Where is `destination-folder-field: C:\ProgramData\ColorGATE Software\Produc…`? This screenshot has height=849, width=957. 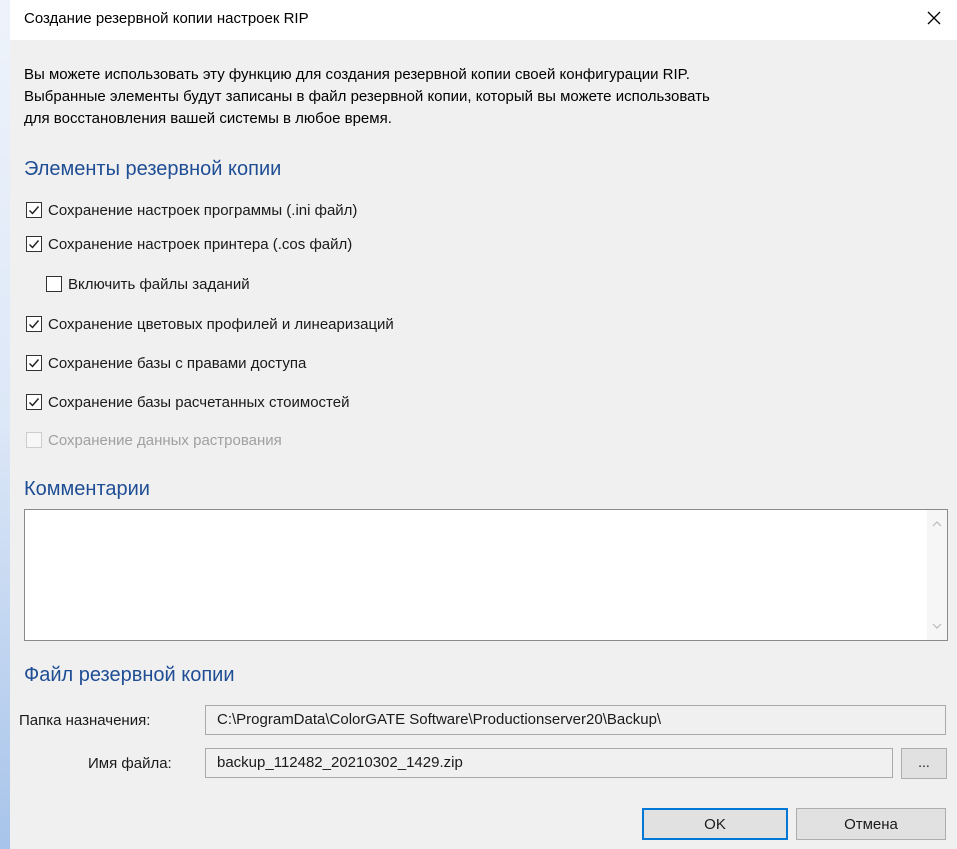 destination-folder-field: C:\ProgramData\ColorGATE Software\Produc… is located at coordinates (575, 720).